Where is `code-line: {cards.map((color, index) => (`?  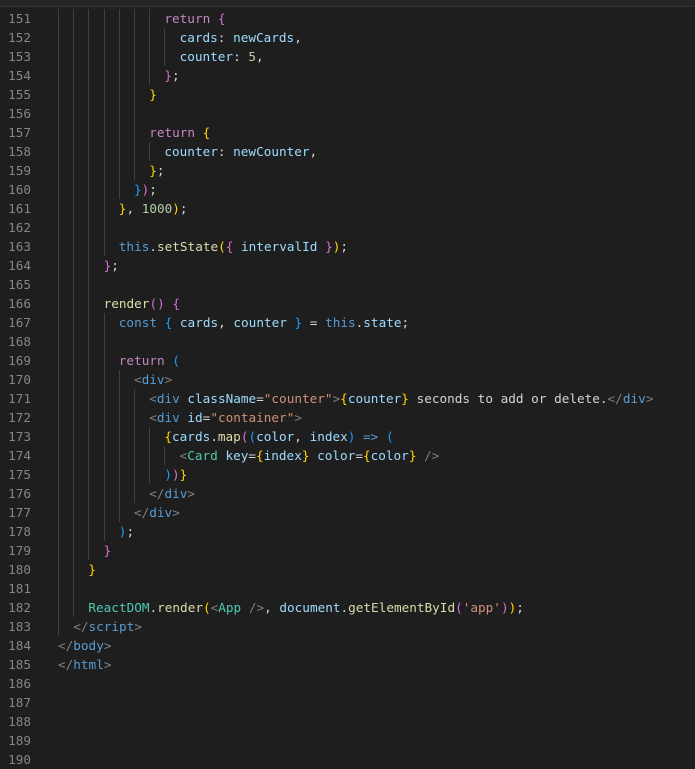
code-line: {cards.map((color, index) => ( is located at coordinates (278, 436).